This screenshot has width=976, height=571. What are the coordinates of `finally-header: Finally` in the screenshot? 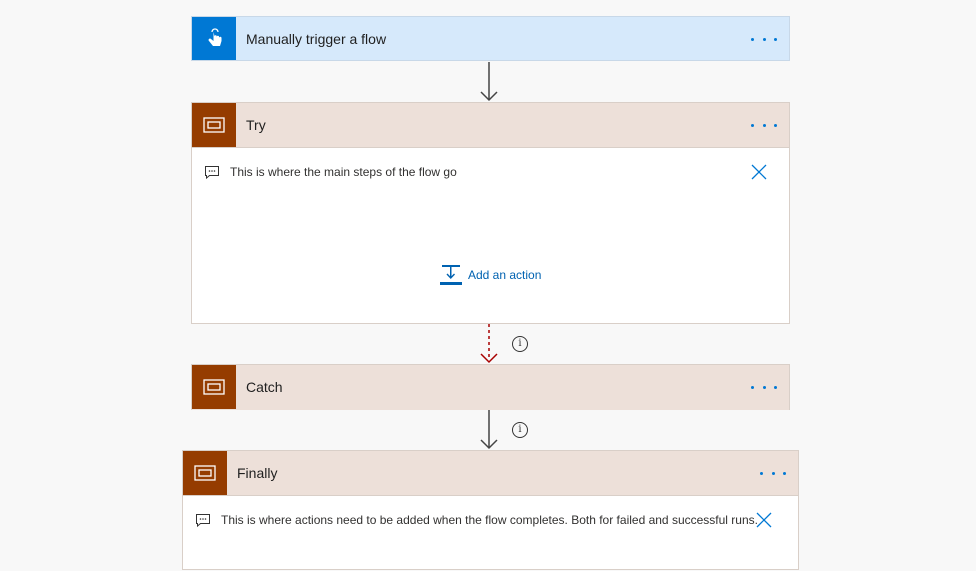 It's located at (490, 473).